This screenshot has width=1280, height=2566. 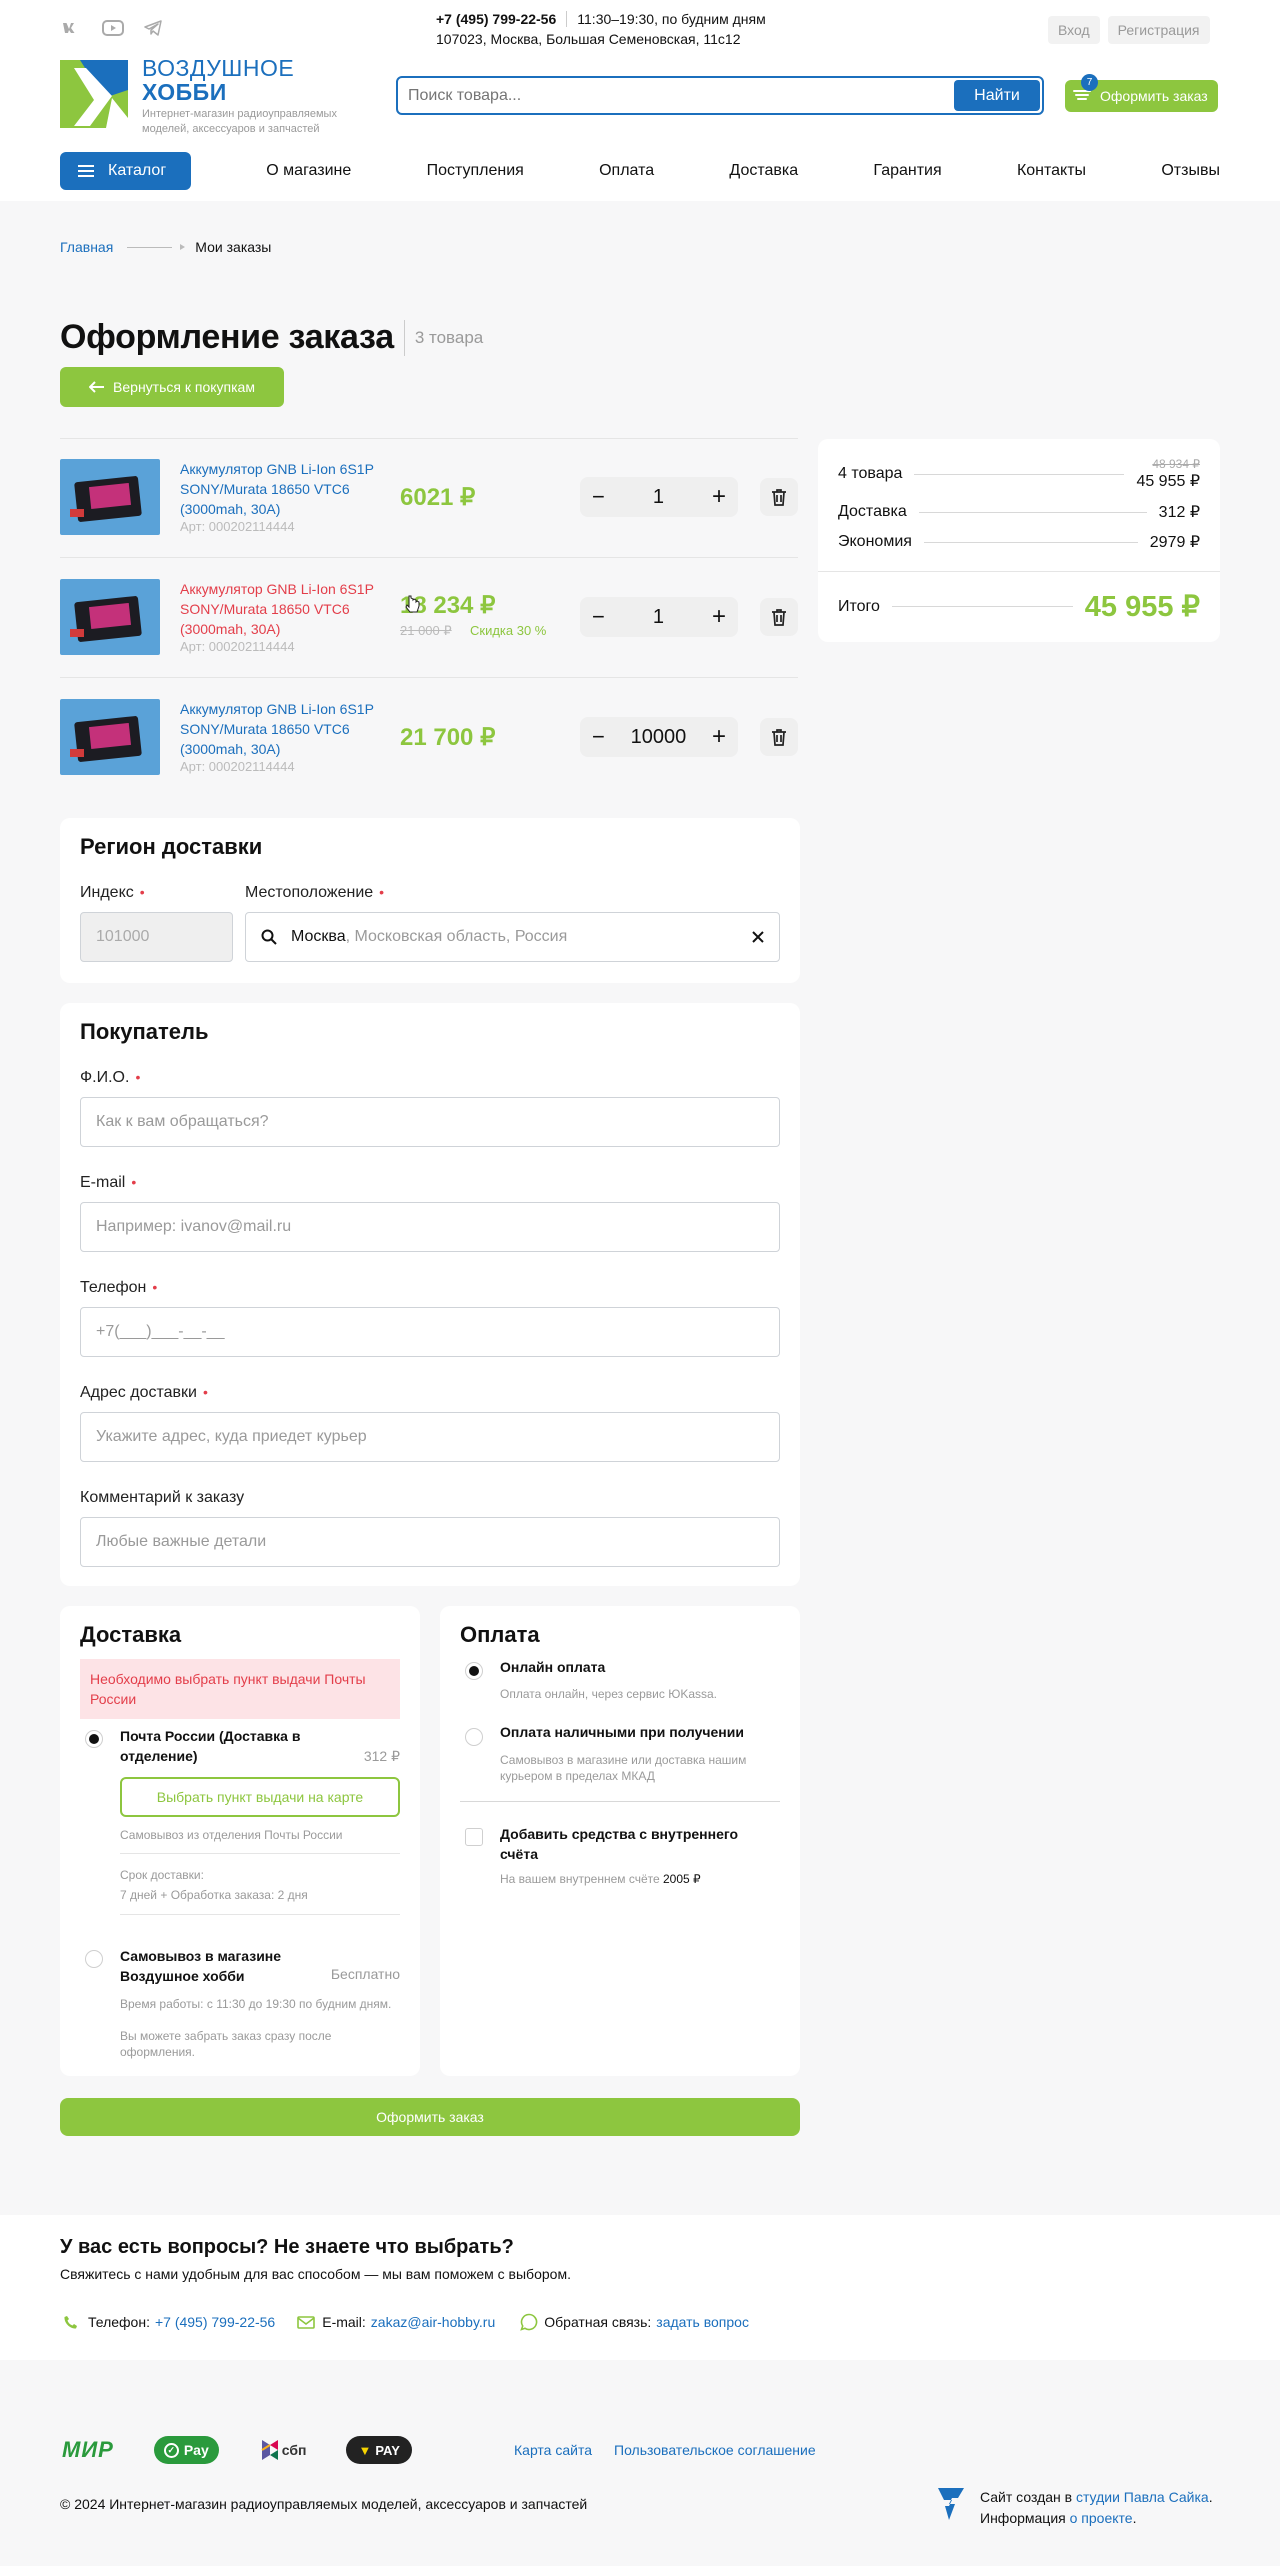 What do you see at coordinates (512, 937) in the screenshot?
I see `location-field: Москва , Московская область, Россия` at bounding box center [512, 937].